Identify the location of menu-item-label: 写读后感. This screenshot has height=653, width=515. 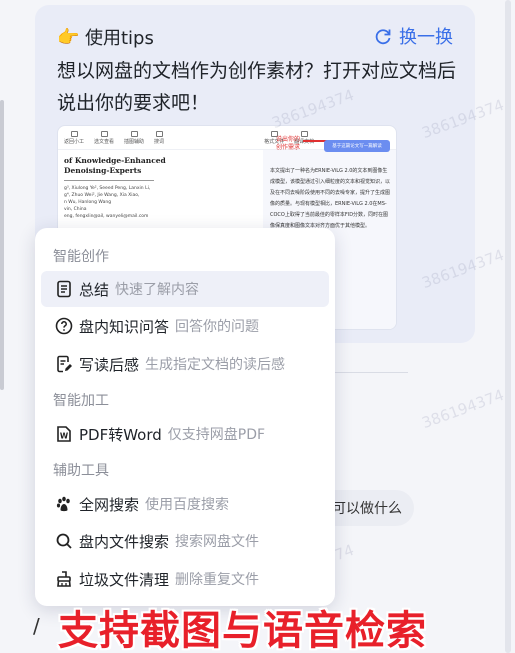
(109, 364).